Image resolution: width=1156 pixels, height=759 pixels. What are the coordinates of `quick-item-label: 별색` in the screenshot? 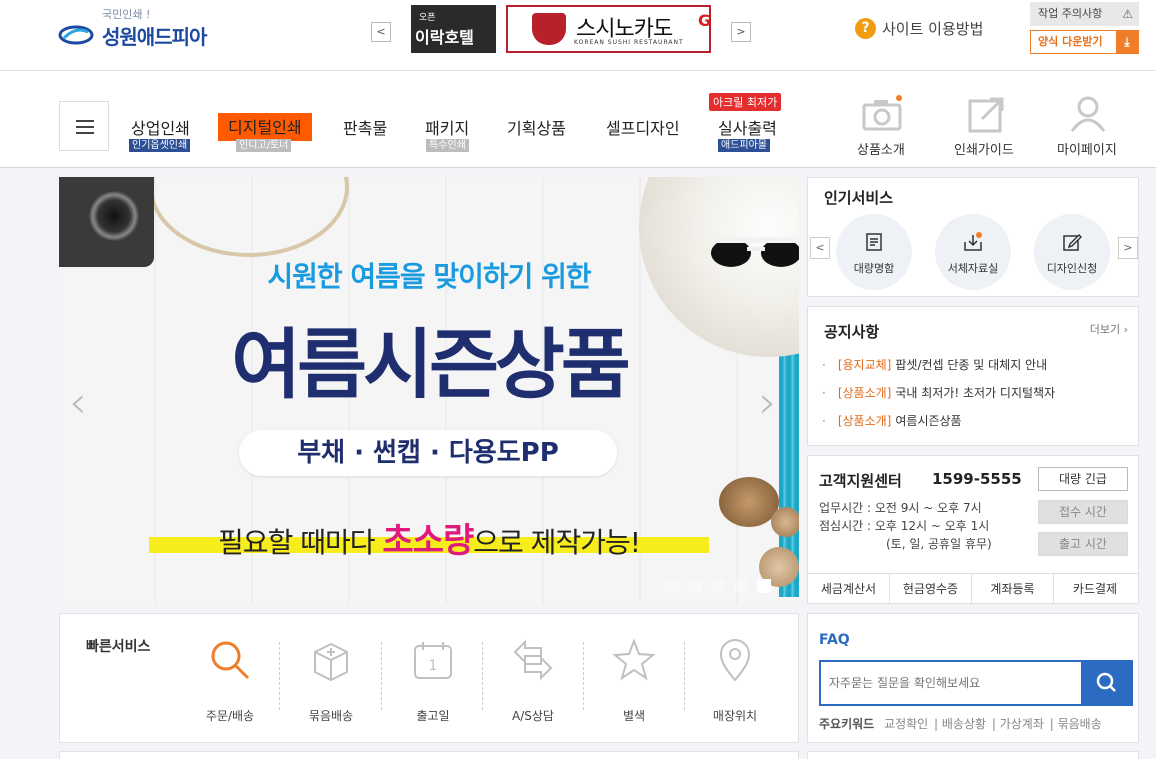 It's located at (634, 716).